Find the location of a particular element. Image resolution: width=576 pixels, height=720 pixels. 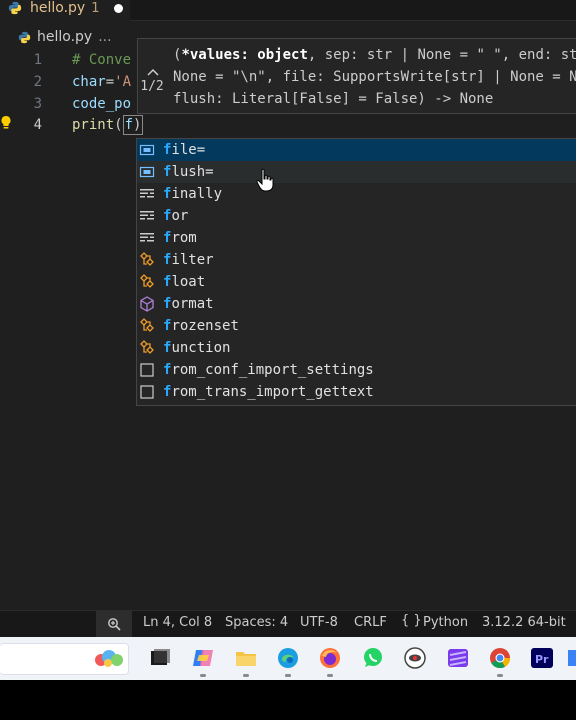

language-mode: Python is located at coordinates (445, 622).